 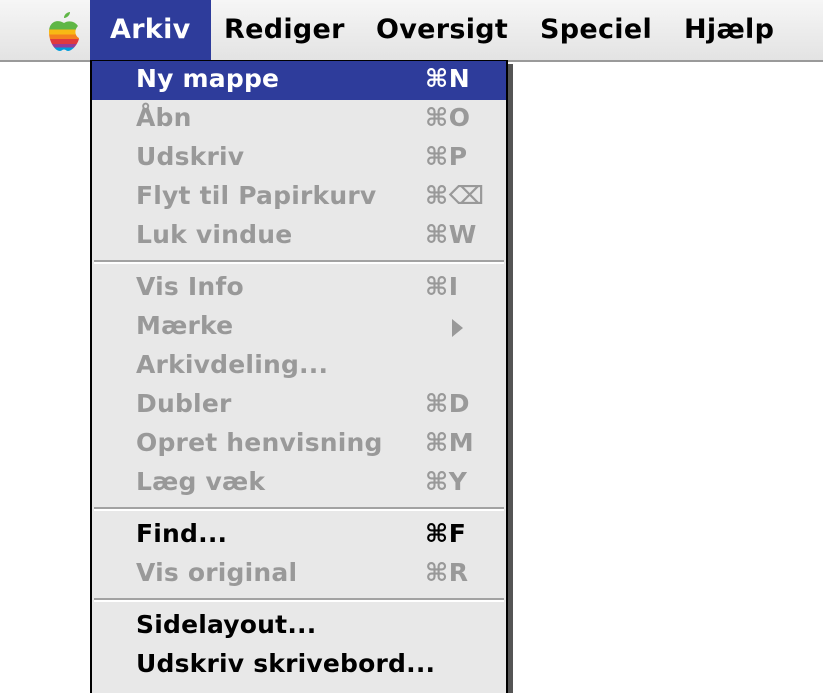 What do you see at coordinates (448, 78) in the screenshot?
I see `menu-item-shortcut: ⌘N` at bounding box center [448, 78].